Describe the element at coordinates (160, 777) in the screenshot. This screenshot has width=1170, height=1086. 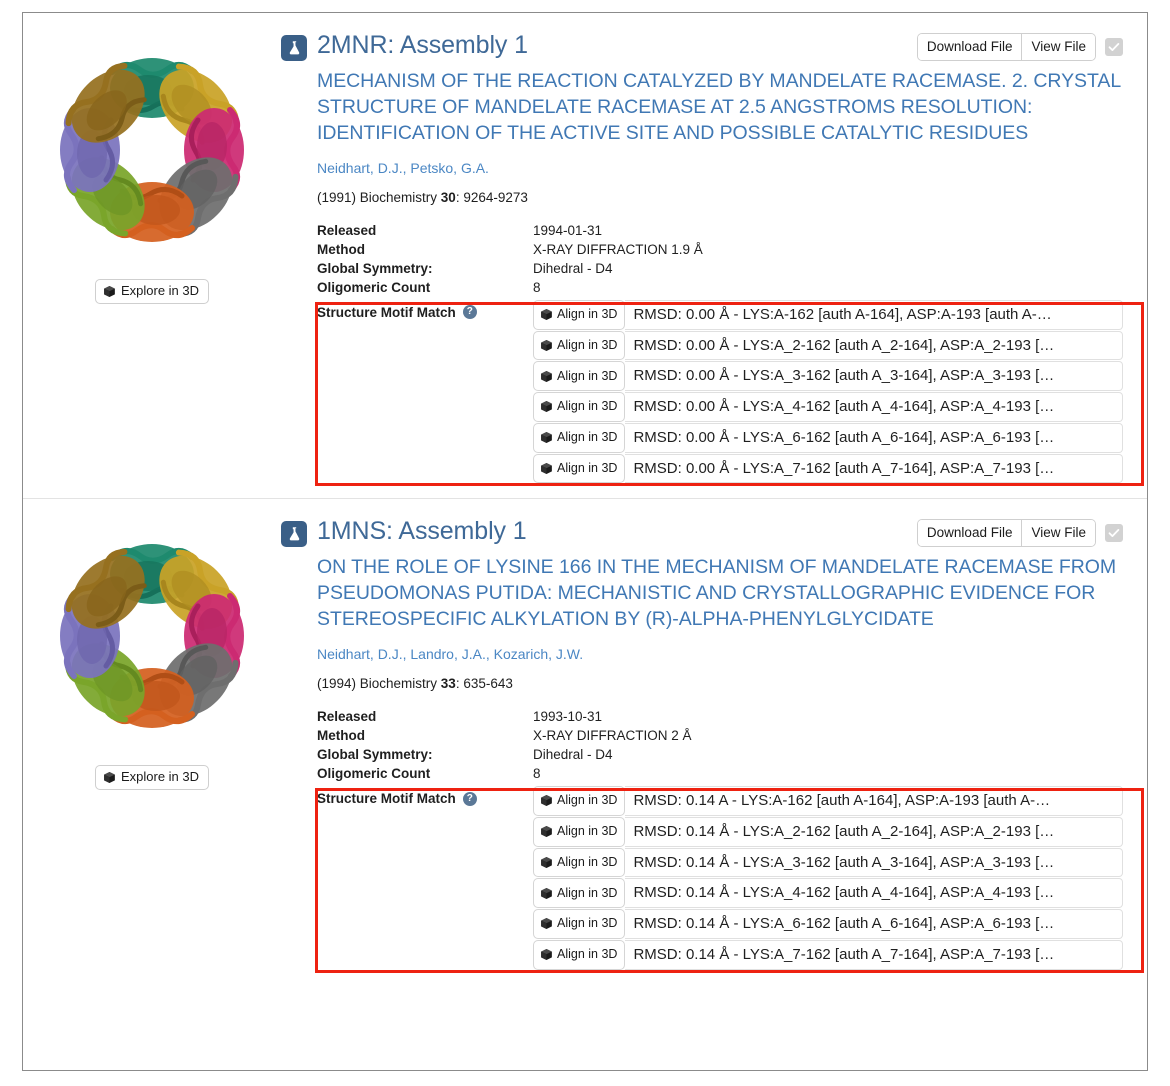
I see `explore-in-3d-label: Explore in 3D` at that location.